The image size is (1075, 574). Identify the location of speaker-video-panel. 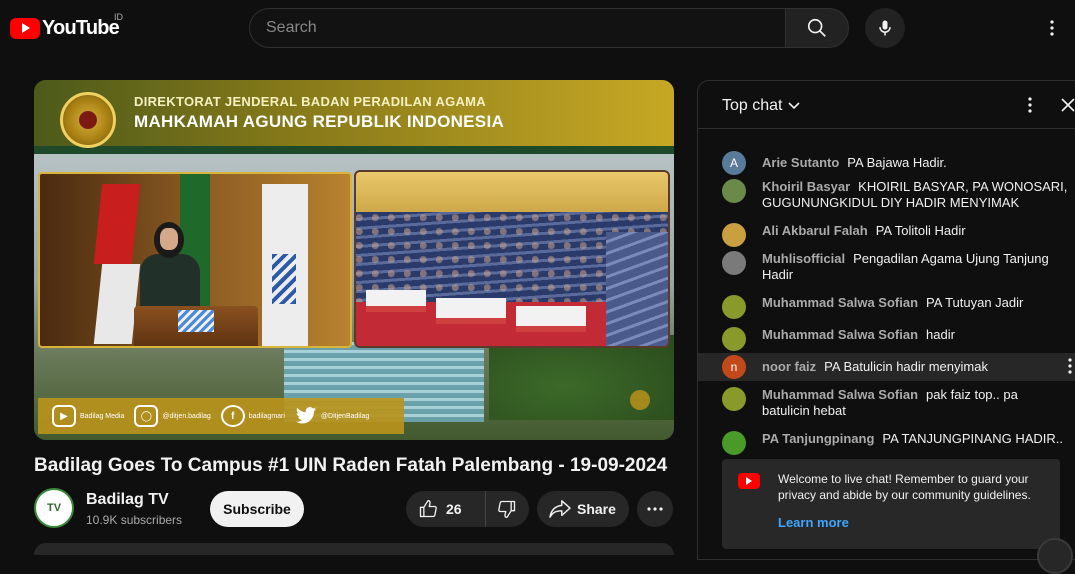
(195, 260).